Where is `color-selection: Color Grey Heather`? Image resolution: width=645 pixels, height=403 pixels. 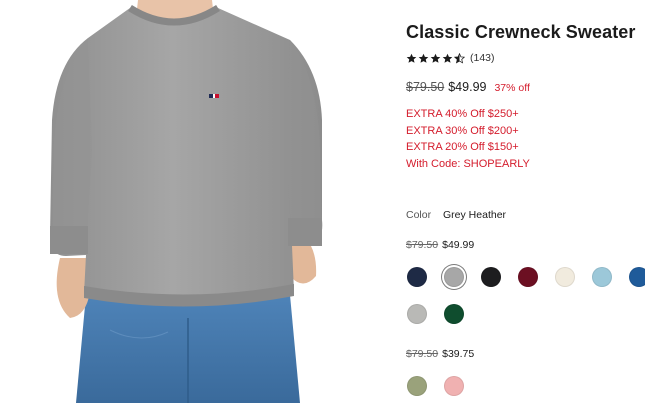
color-selection: Color Grey Heather is located at coordinates (456, 215).